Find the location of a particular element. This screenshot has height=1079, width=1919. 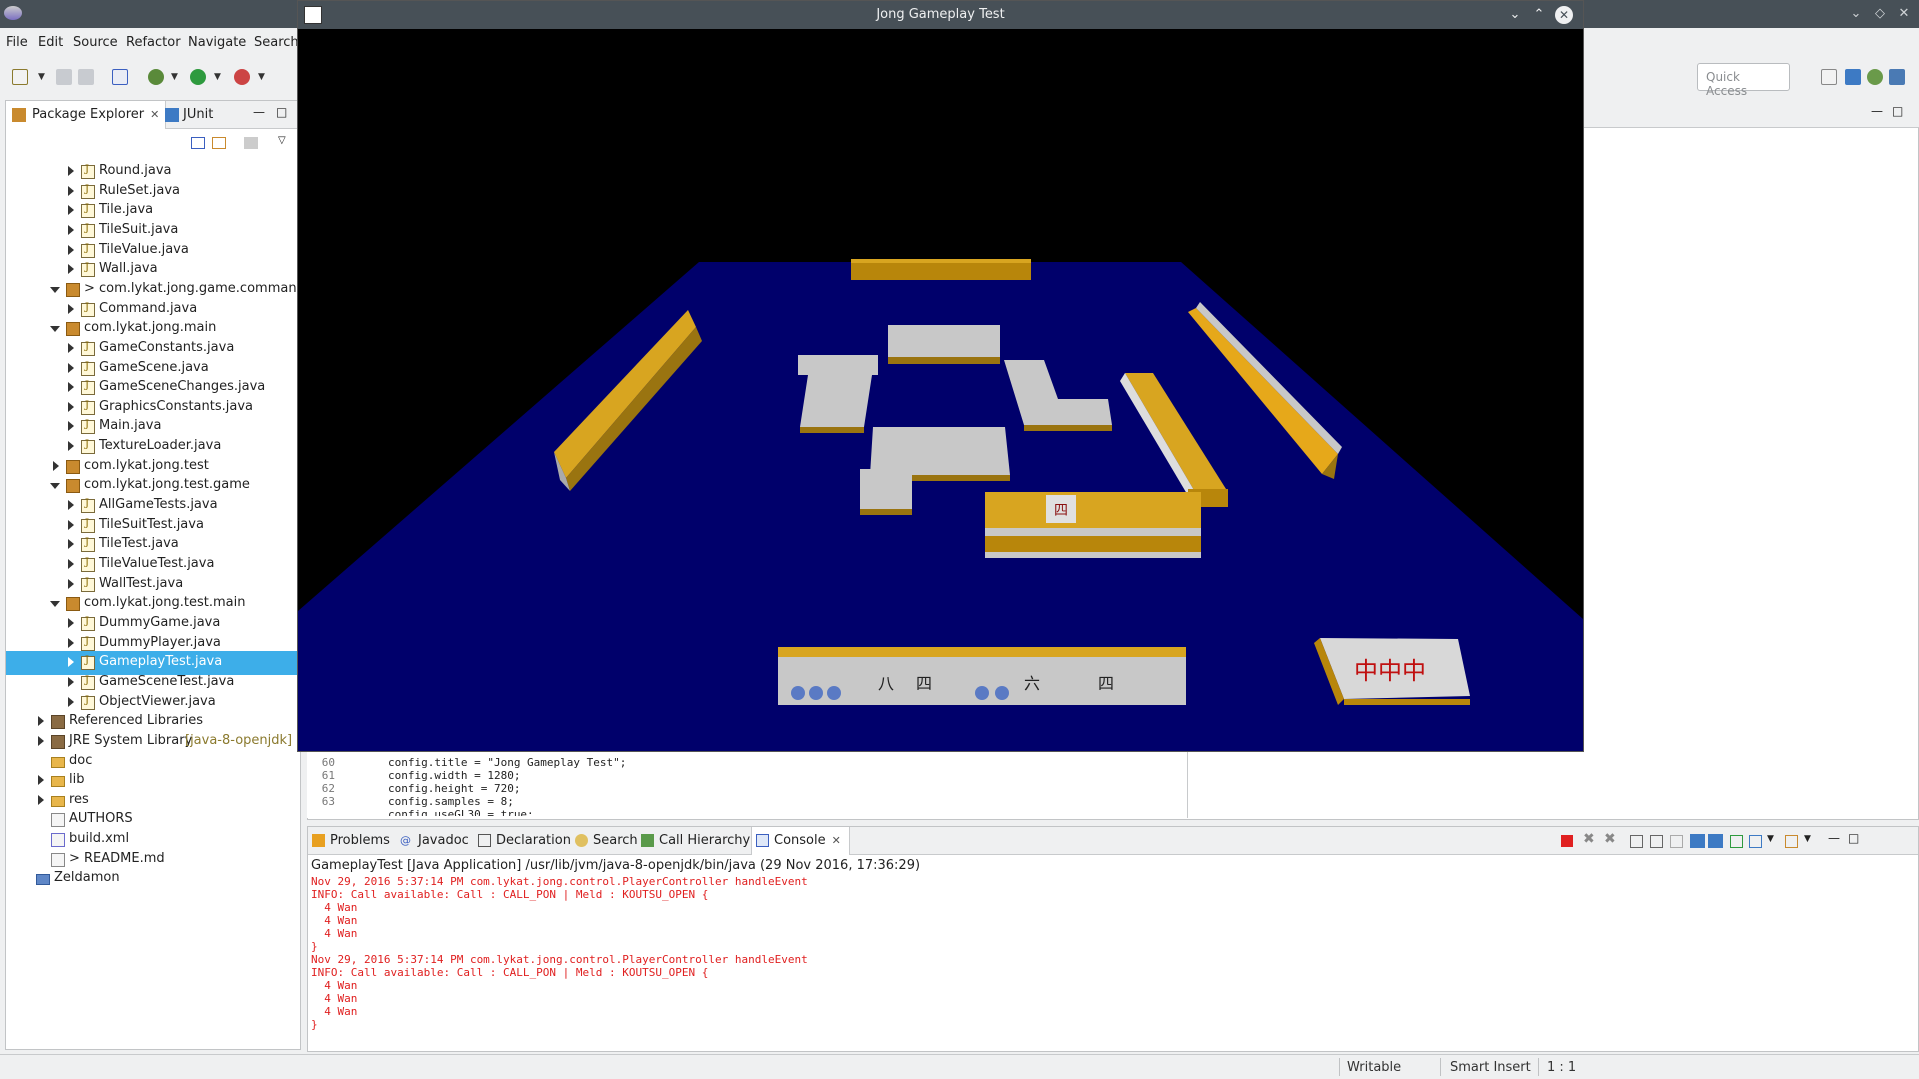

skip-breakpoints-icon is located at coordinates (120, 77).